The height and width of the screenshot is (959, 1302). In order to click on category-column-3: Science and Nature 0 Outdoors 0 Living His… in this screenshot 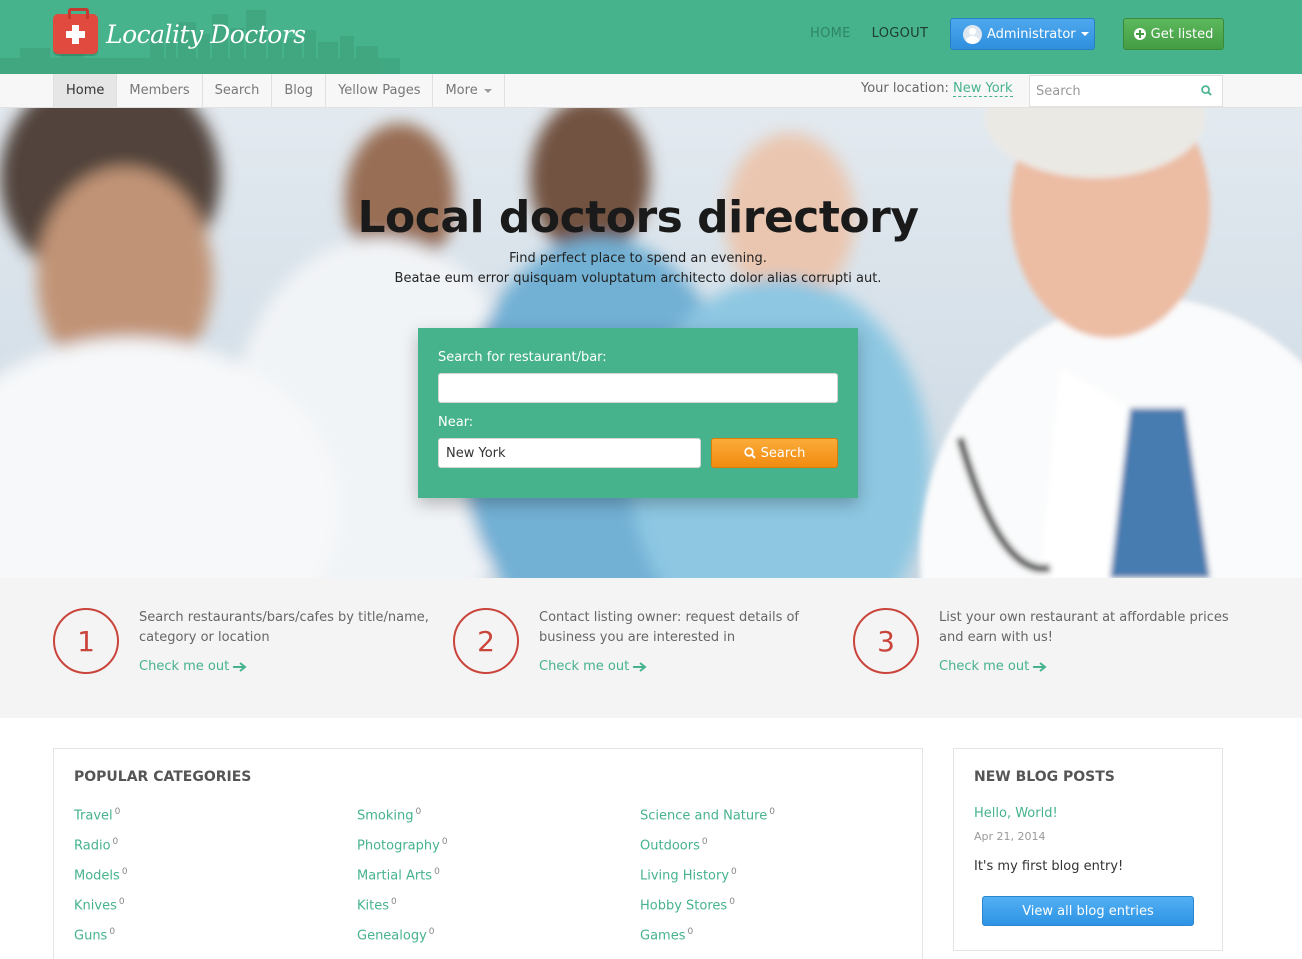, I will do `click(707, 882)`.